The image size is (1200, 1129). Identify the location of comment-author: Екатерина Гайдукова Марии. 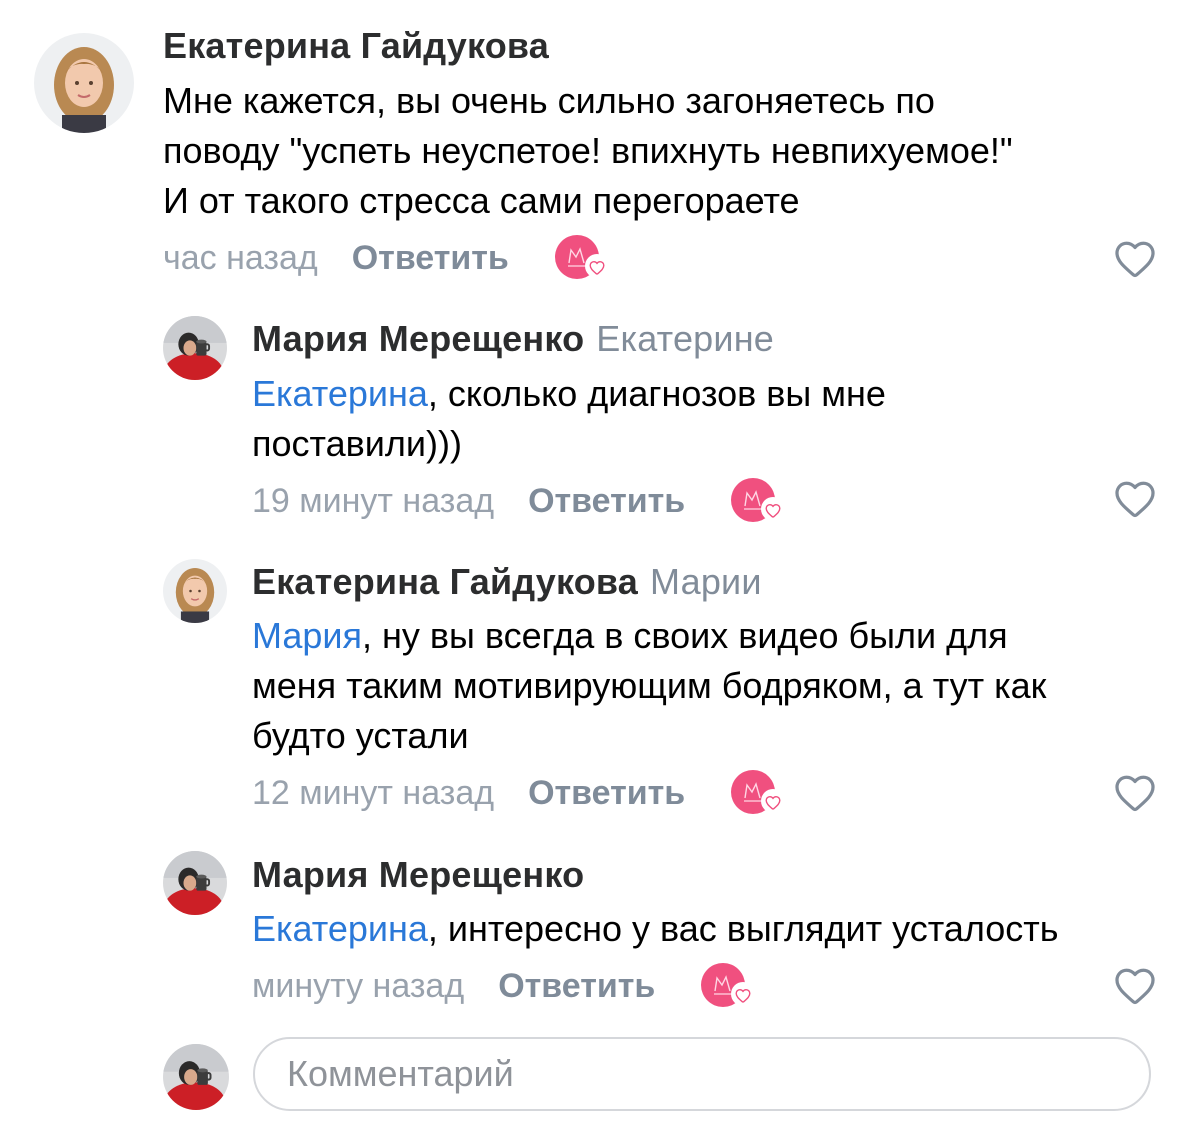
(507, 582).